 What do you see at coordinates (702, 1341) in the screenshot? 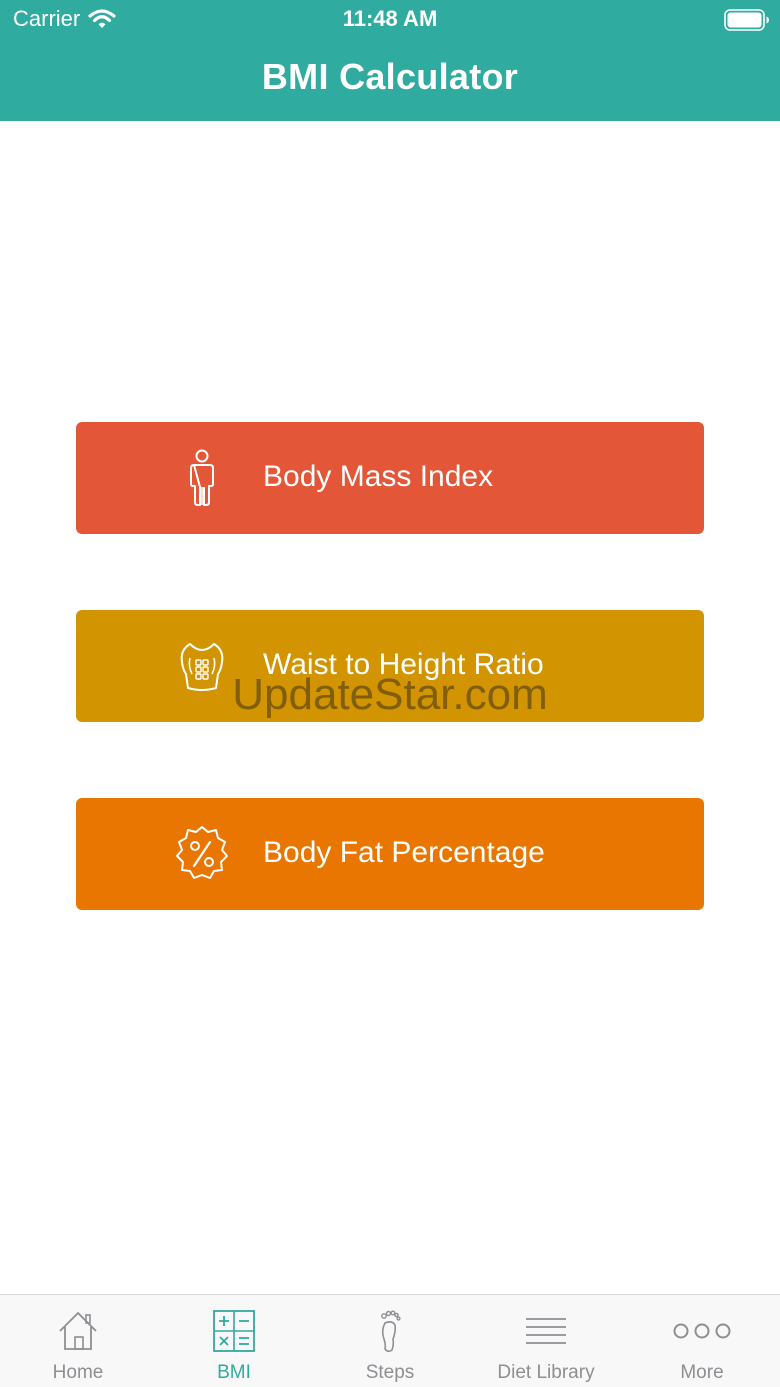
I see `tab-more: More` at bounding box center [702, 1341].